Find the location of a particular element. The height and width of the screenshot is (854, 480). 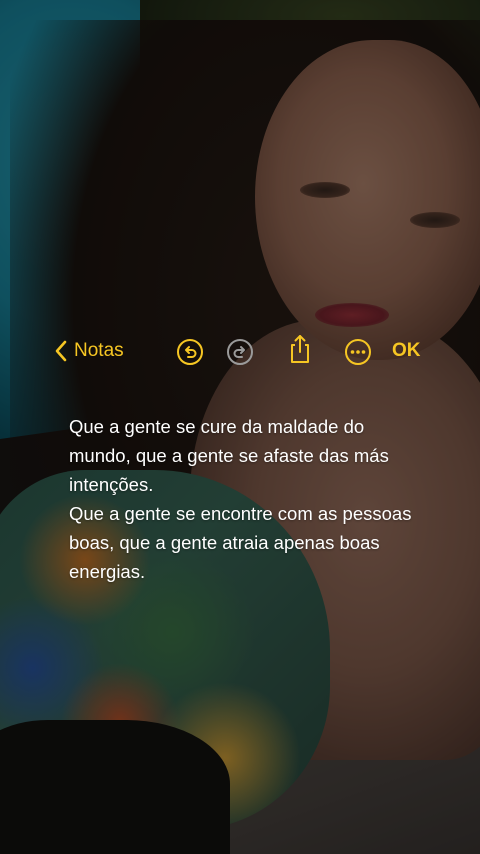

share-icon is located at coordinates (300, 349).